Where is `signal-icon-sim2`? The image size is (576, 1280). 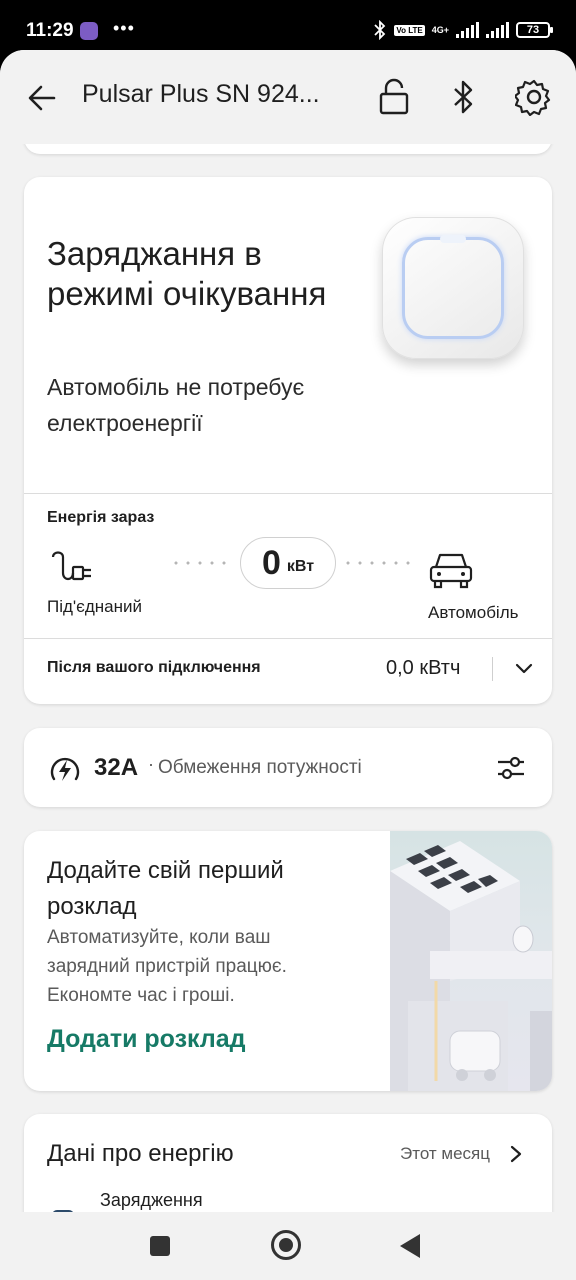 signal-icon-sim2 is located at coordinates (497, 30).